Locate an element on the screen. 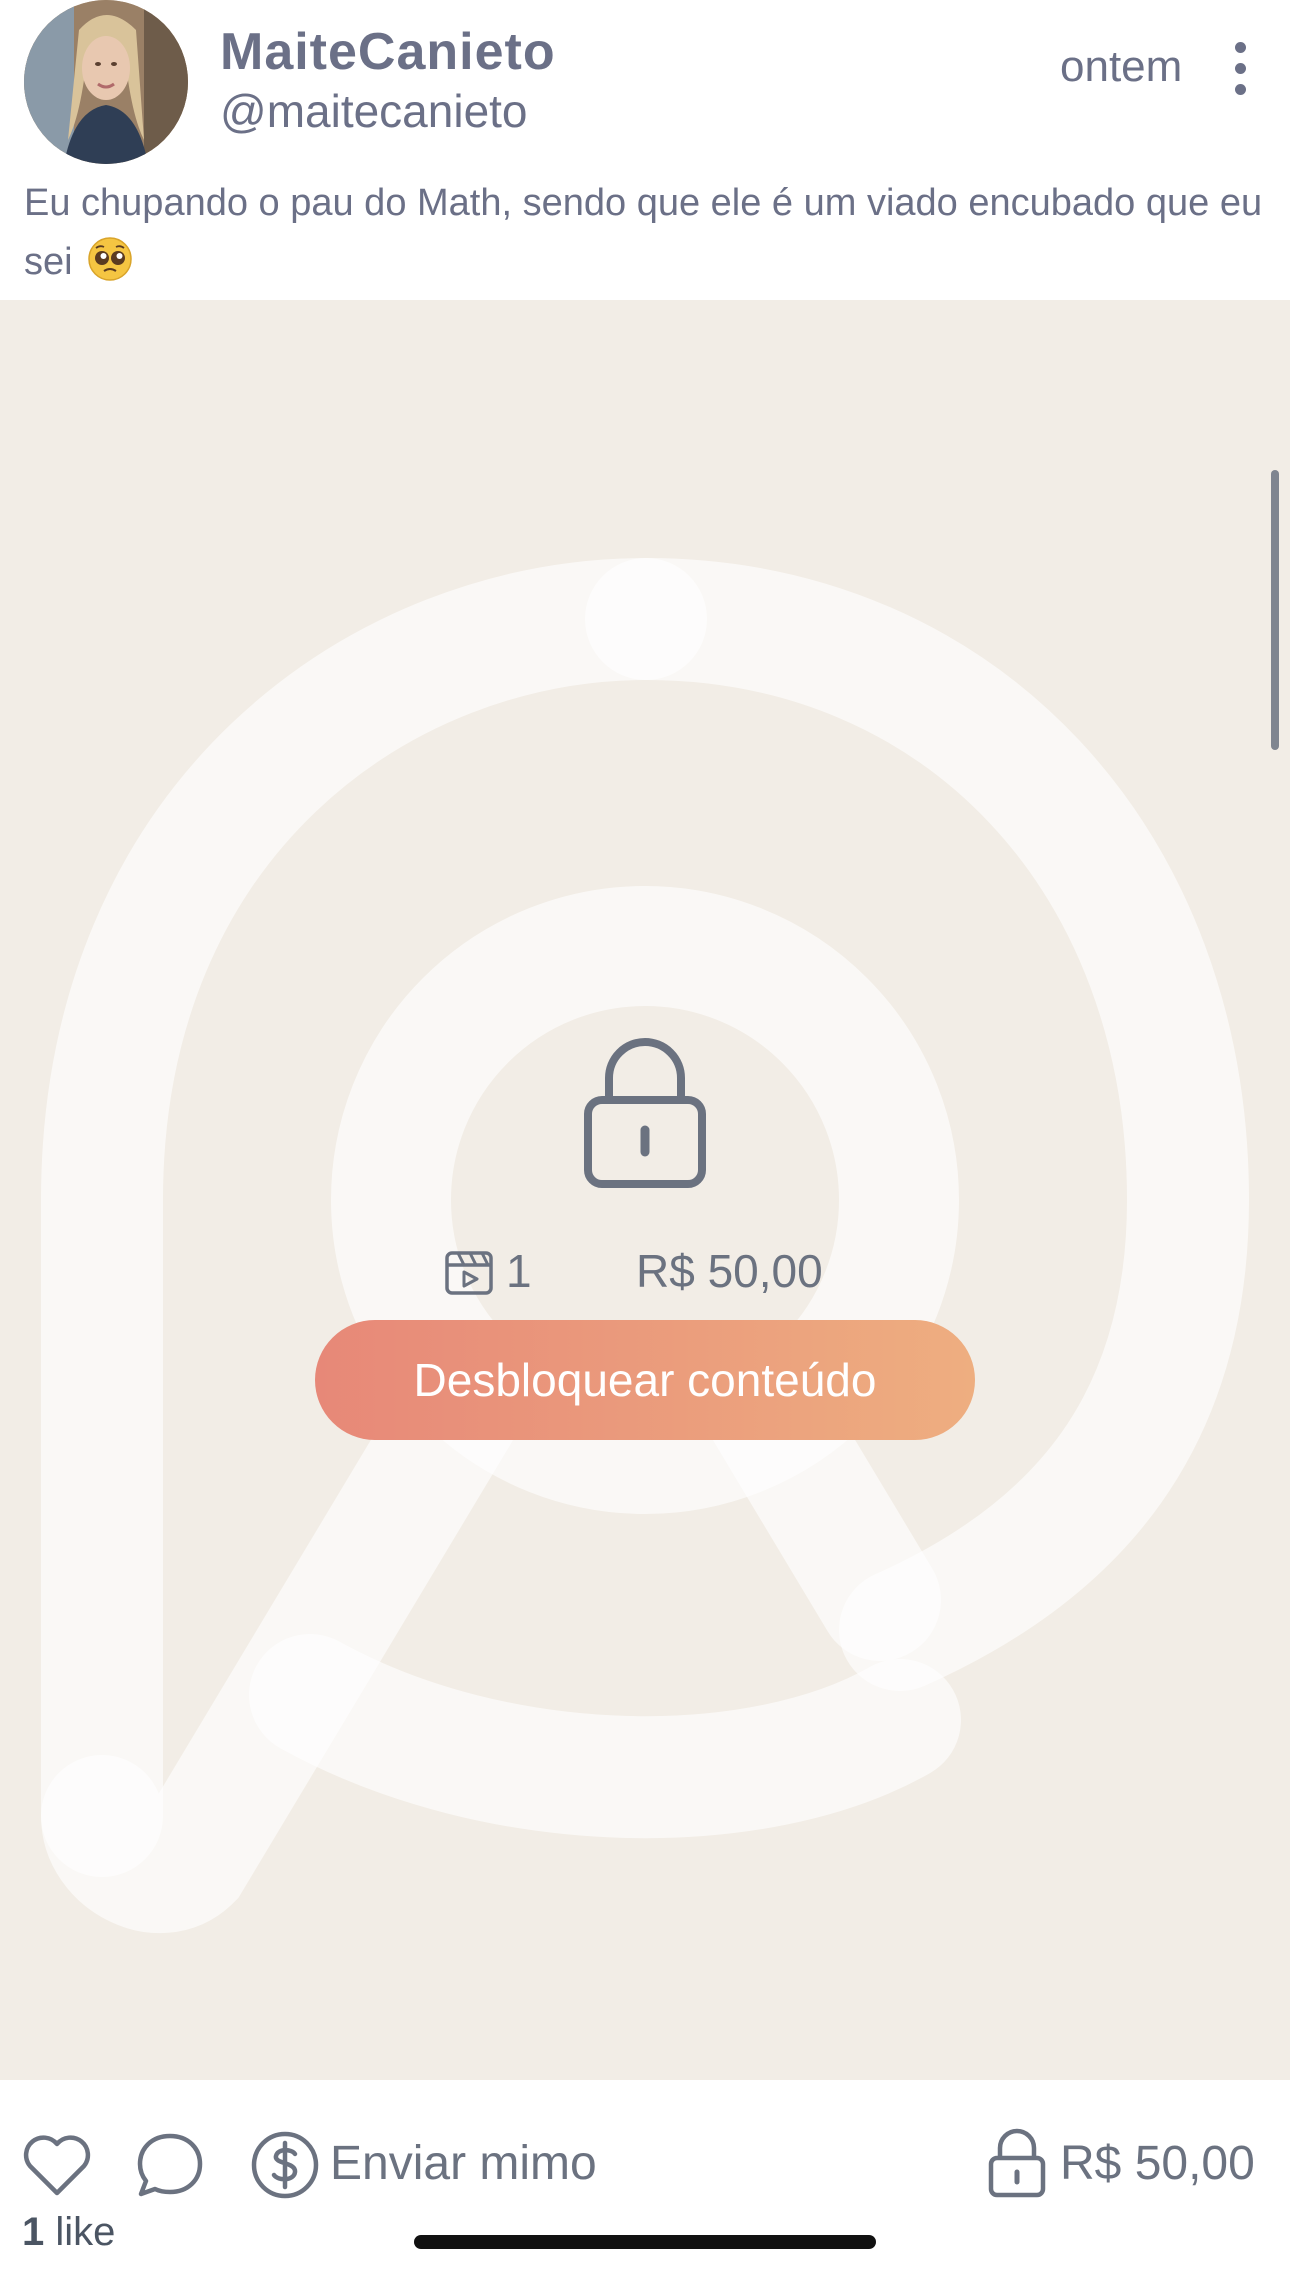 This screenshot has height=2275, width=1290. dollar-coin-icon is located at coordinates (285, 2165).